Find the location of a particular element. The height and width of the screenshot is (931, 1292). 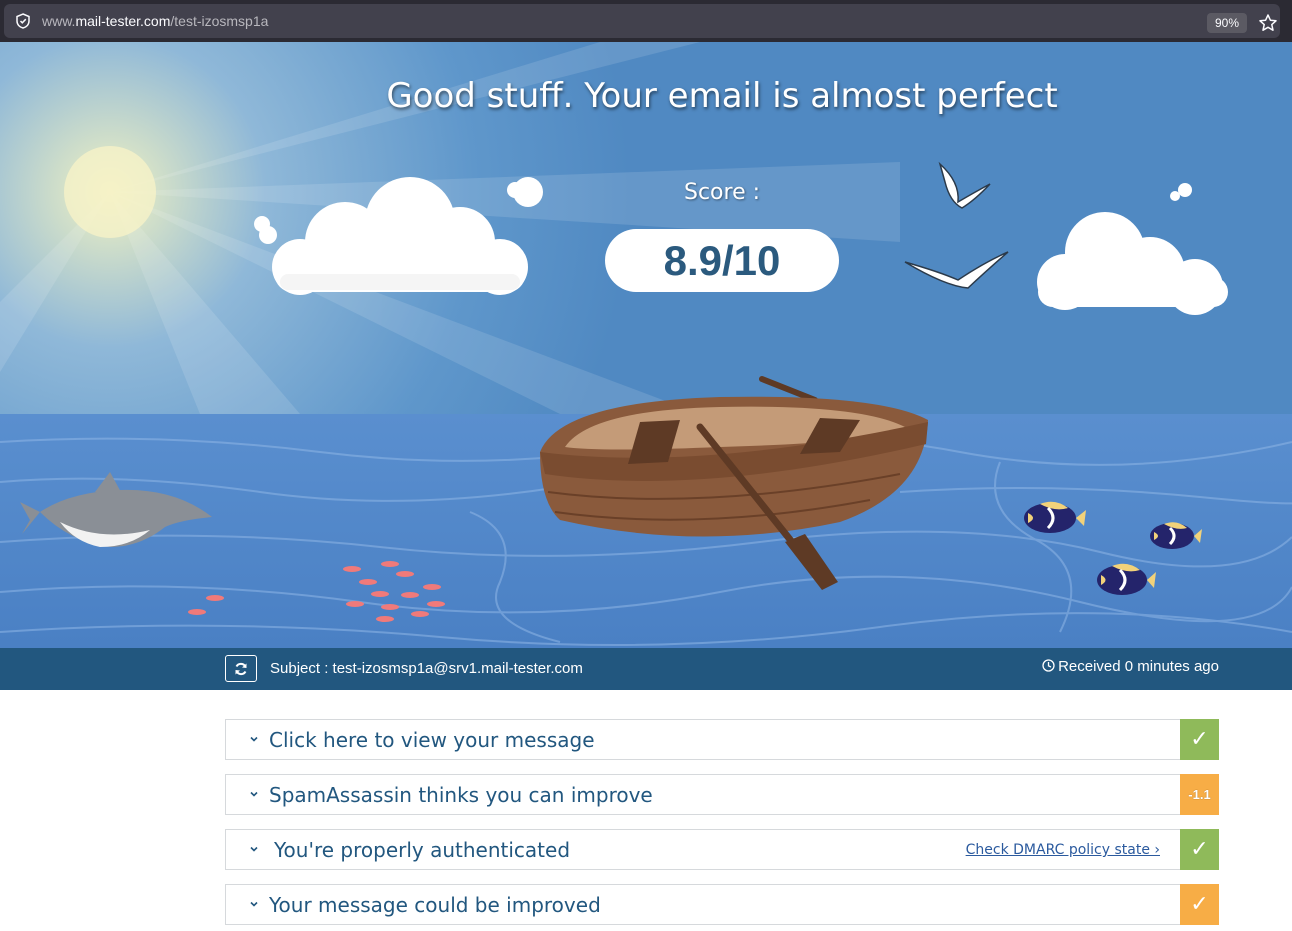

refresh-icon is located at coordinates (241, 669).